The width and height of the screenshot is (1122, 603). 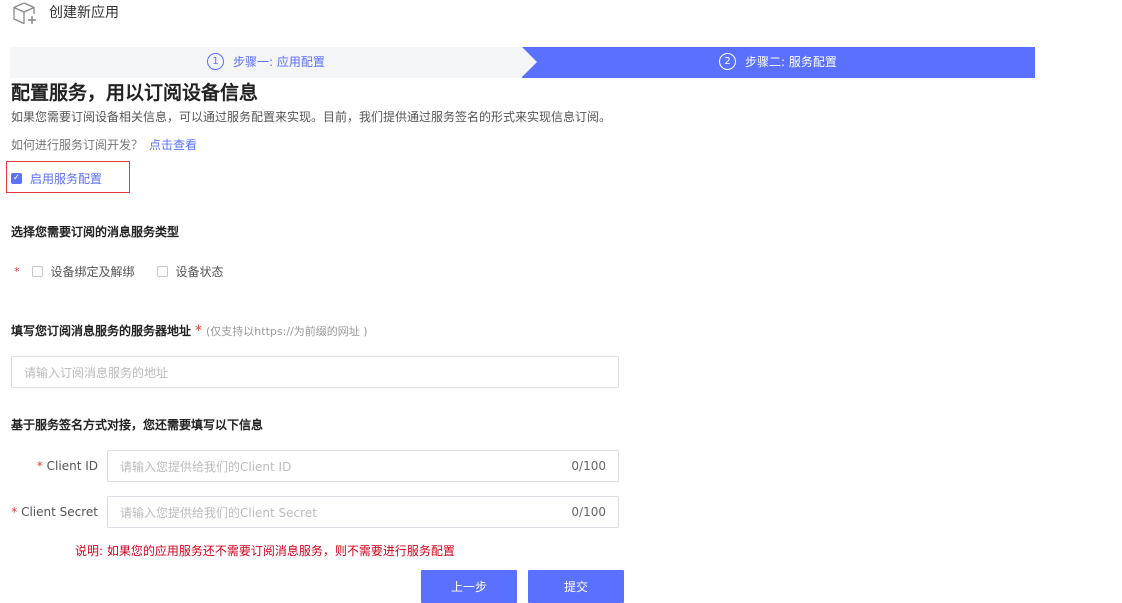 What do you see at coordinates (72, 466) in the screenshot?
I see `client-id-label-text: Client ID` at bounding box center [72, 466].